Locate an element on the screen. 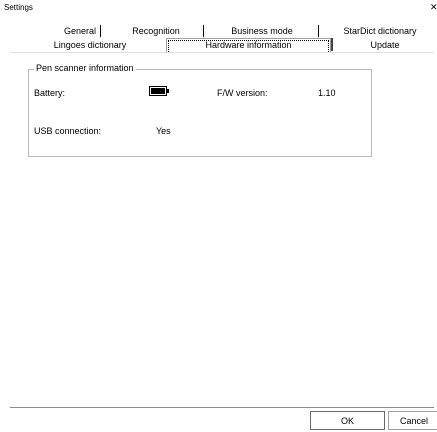 Image resolution: width=437 pixels, height=432 pixels. fw-version-value: 1.10 is located at coordinates (327, 93).